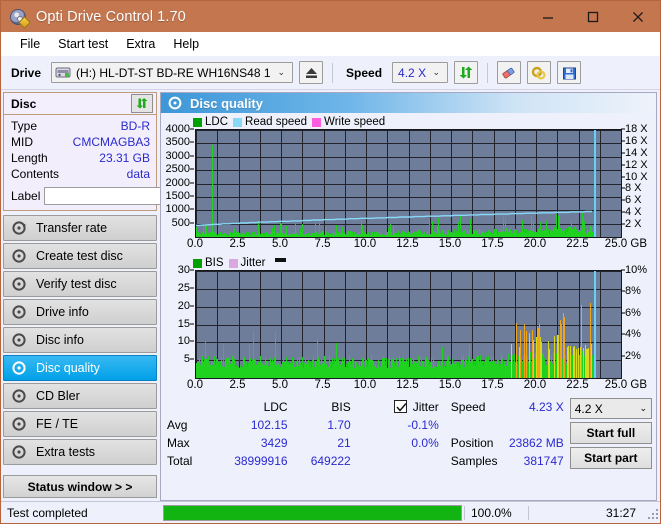  Describe the element at coordinates (124, 158) in the screenshot. I see `disc-length-value: 23.31 GB` at that location.